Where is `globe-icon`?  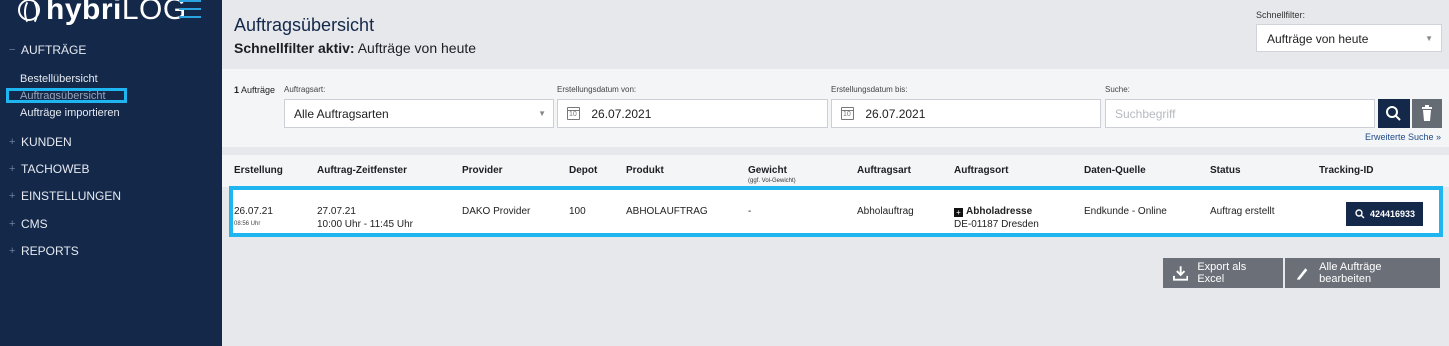 globe-icon is located at coordinates (29, 12).